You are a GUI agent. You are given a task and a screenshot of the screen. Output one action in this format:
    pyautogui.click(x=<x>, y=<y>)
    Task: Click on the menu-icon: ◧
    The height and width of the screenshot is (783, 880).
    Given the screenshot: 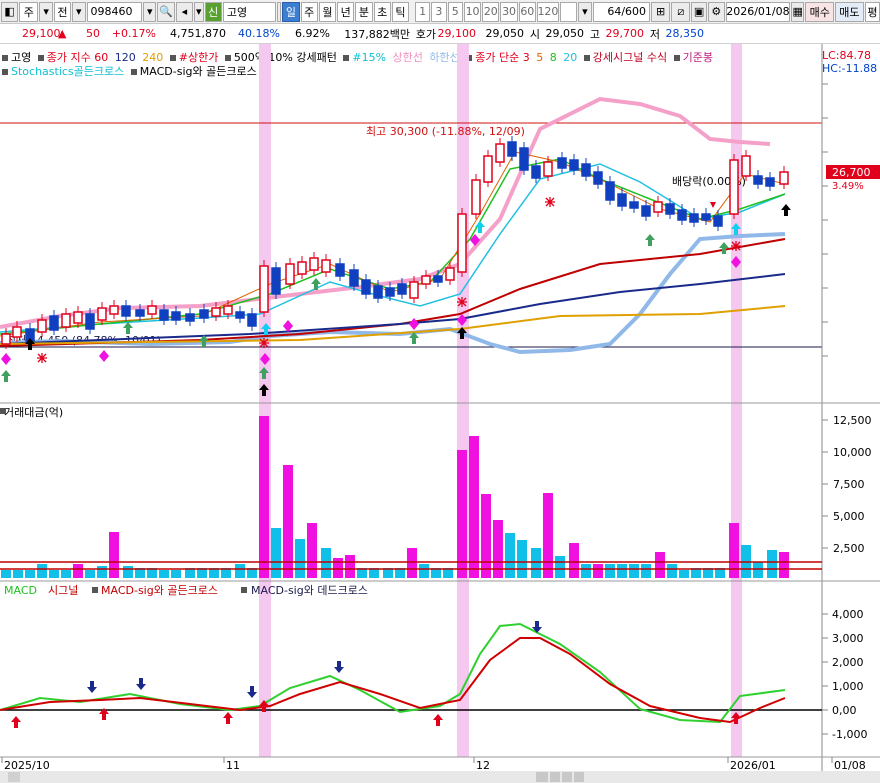 What is the action you would take?
    pyautogui.click(x=10, y=11)
    